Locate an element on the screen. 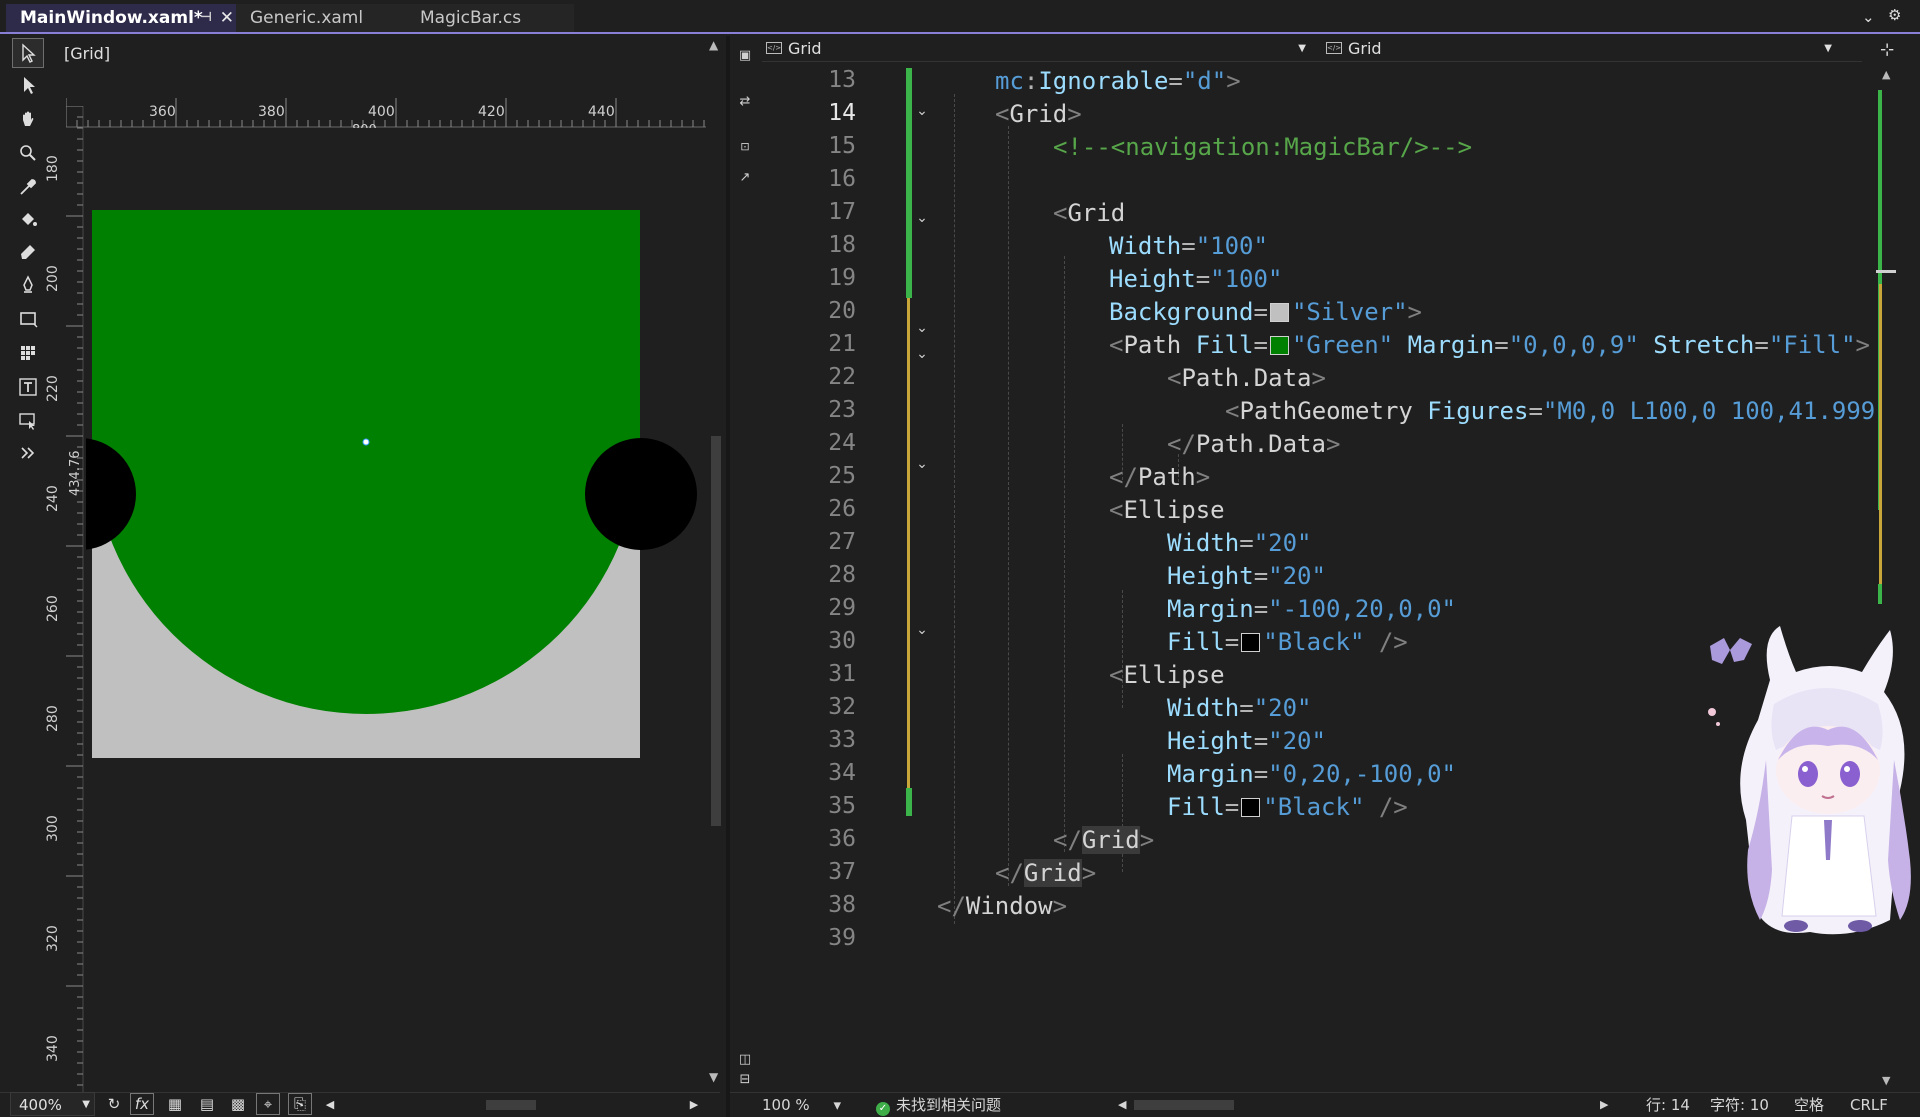  line-number: 39 is located at coordinates (809, 938).